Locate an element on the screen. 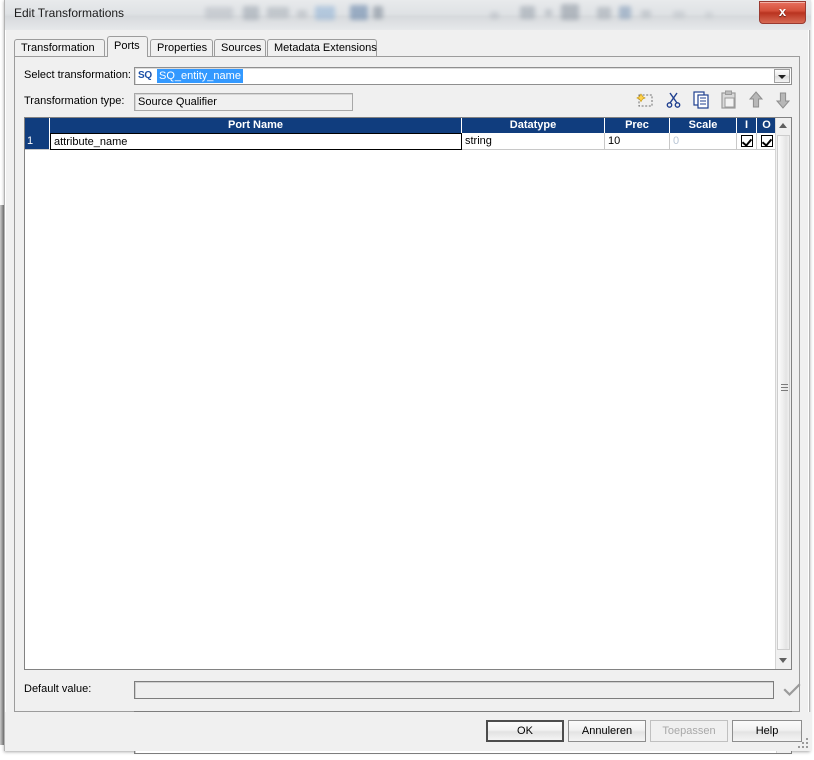  tab-metadata-extensions: Metadata Extensions is located at coordinates (322, 47).